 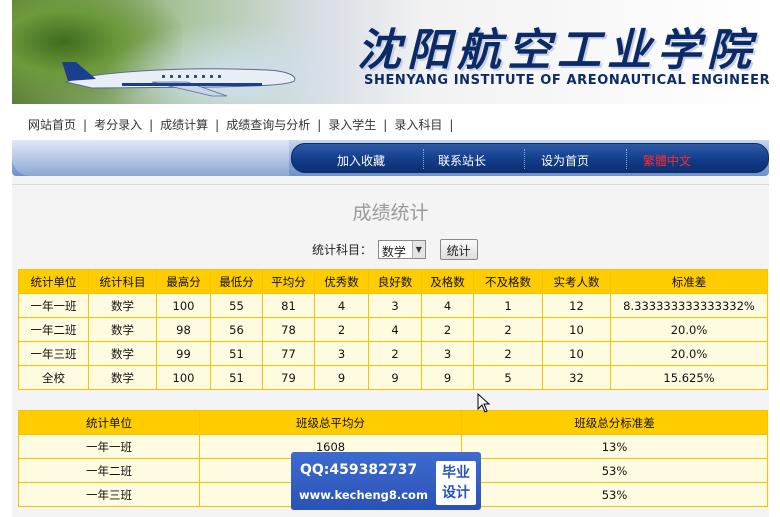 I want to click on page-title: 成绩统计, so click(x=390, y=213).